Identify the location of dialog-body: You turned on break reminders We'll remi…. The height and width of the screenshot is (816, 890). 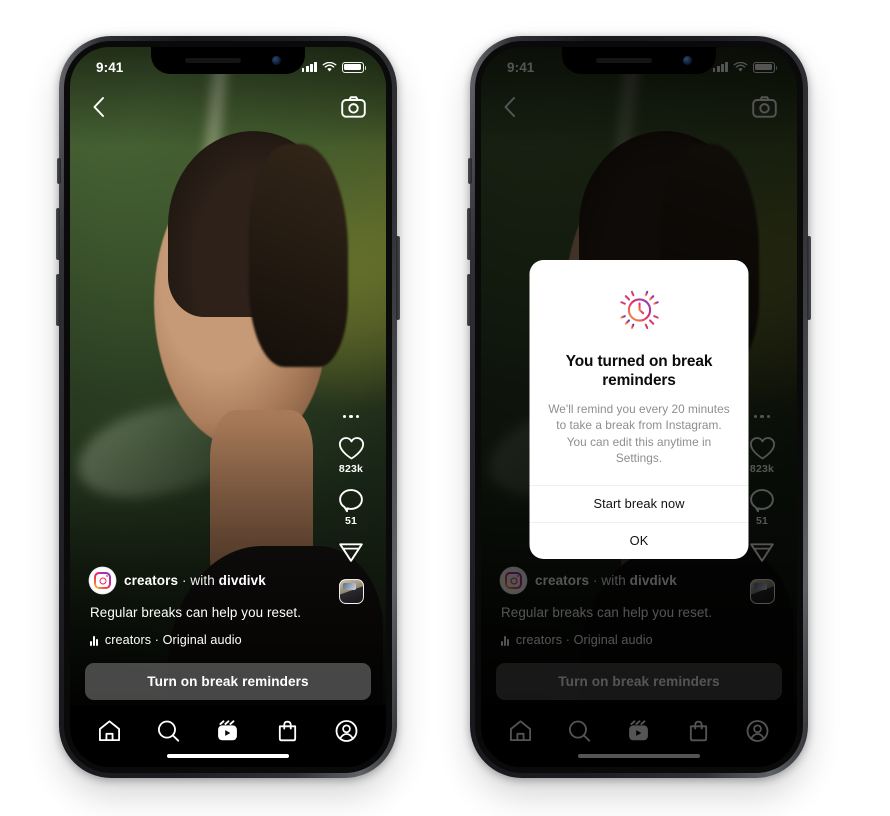
(639, 372).